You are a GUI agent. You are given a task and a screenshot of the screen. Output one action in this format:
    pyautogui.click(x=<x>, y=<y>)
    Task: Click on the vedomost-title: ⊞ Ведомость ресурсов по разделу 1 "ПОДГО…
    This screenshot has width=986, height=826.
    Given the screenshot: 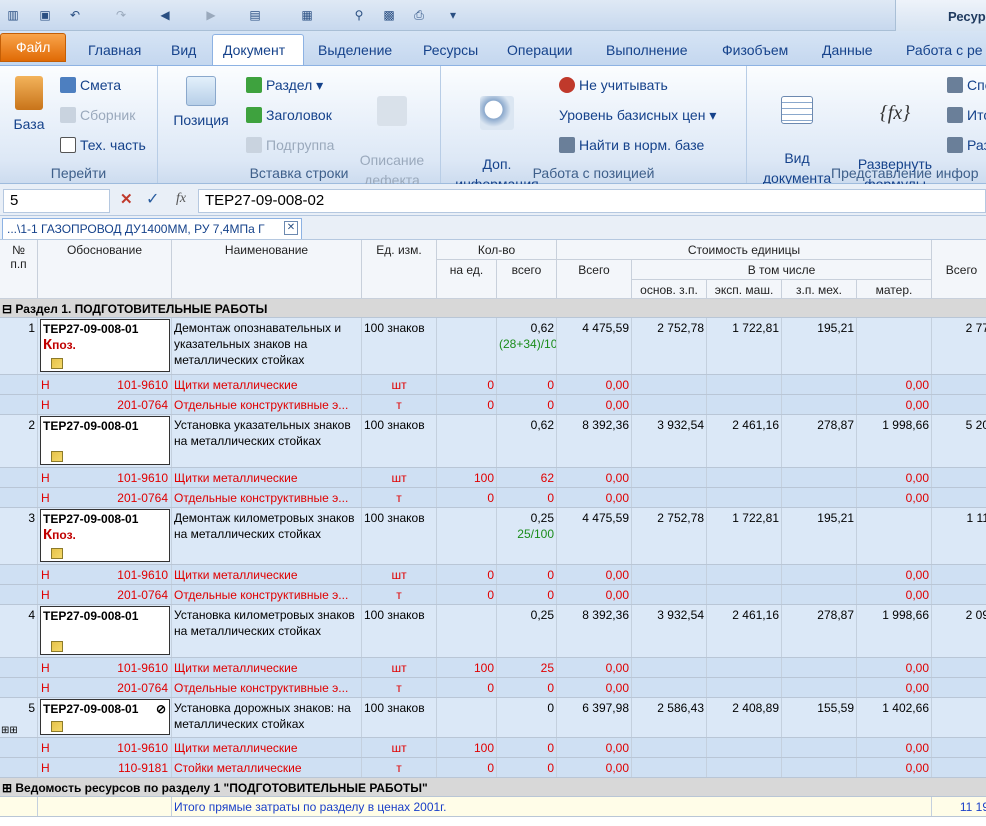 What is the action you would take?
    pyautogui.click(x=493, y=787)
    